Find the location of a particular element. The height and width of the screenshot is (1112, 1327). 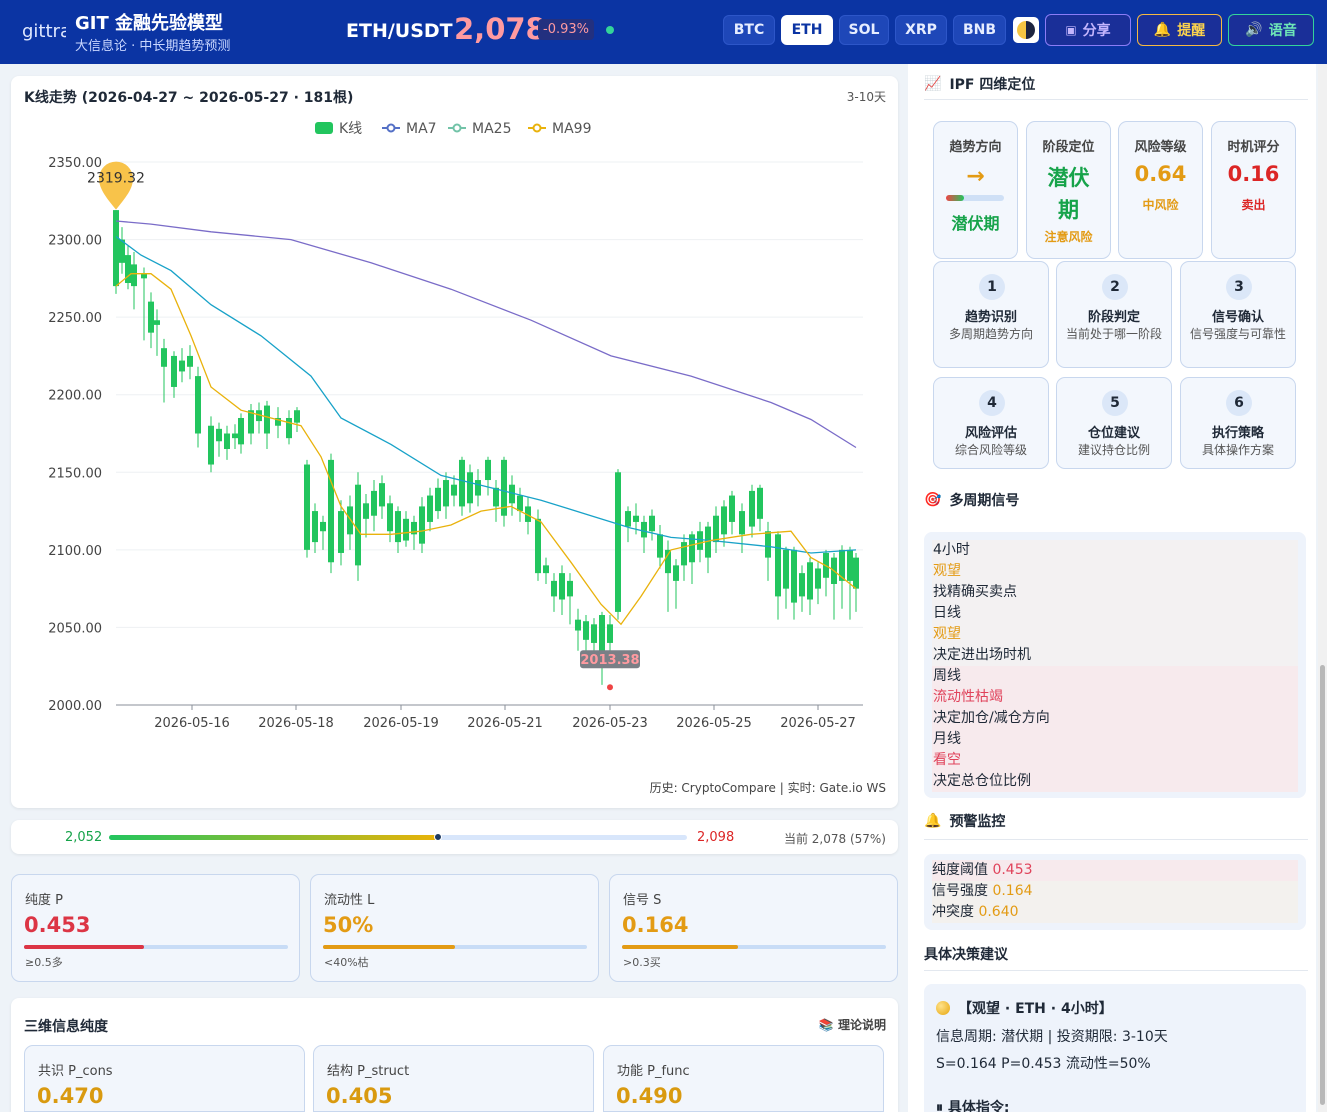

coin-xrp-button: XRP is located at coordinates (921, 30).